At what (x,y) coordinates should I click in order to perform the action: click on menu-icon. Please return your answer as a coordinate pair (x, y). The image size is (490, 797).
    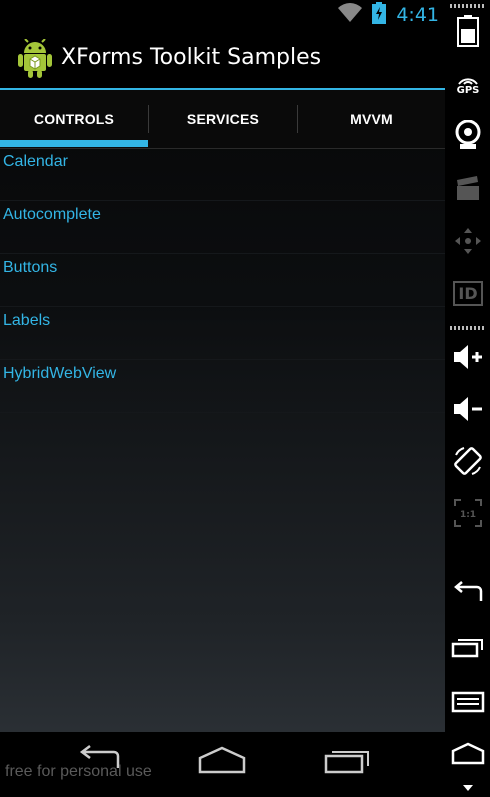
    Looking at the image, I should click on (468, 701).